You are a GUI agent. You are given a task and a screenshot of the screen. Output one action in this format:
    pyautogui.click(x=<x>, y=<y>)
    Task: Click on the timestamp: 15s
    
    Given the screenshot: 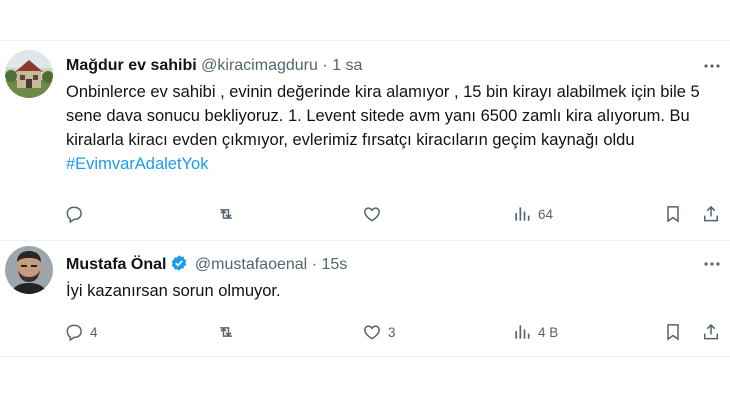 What is the action you would take?
    pyautogui.click(x=334, y=264)
    